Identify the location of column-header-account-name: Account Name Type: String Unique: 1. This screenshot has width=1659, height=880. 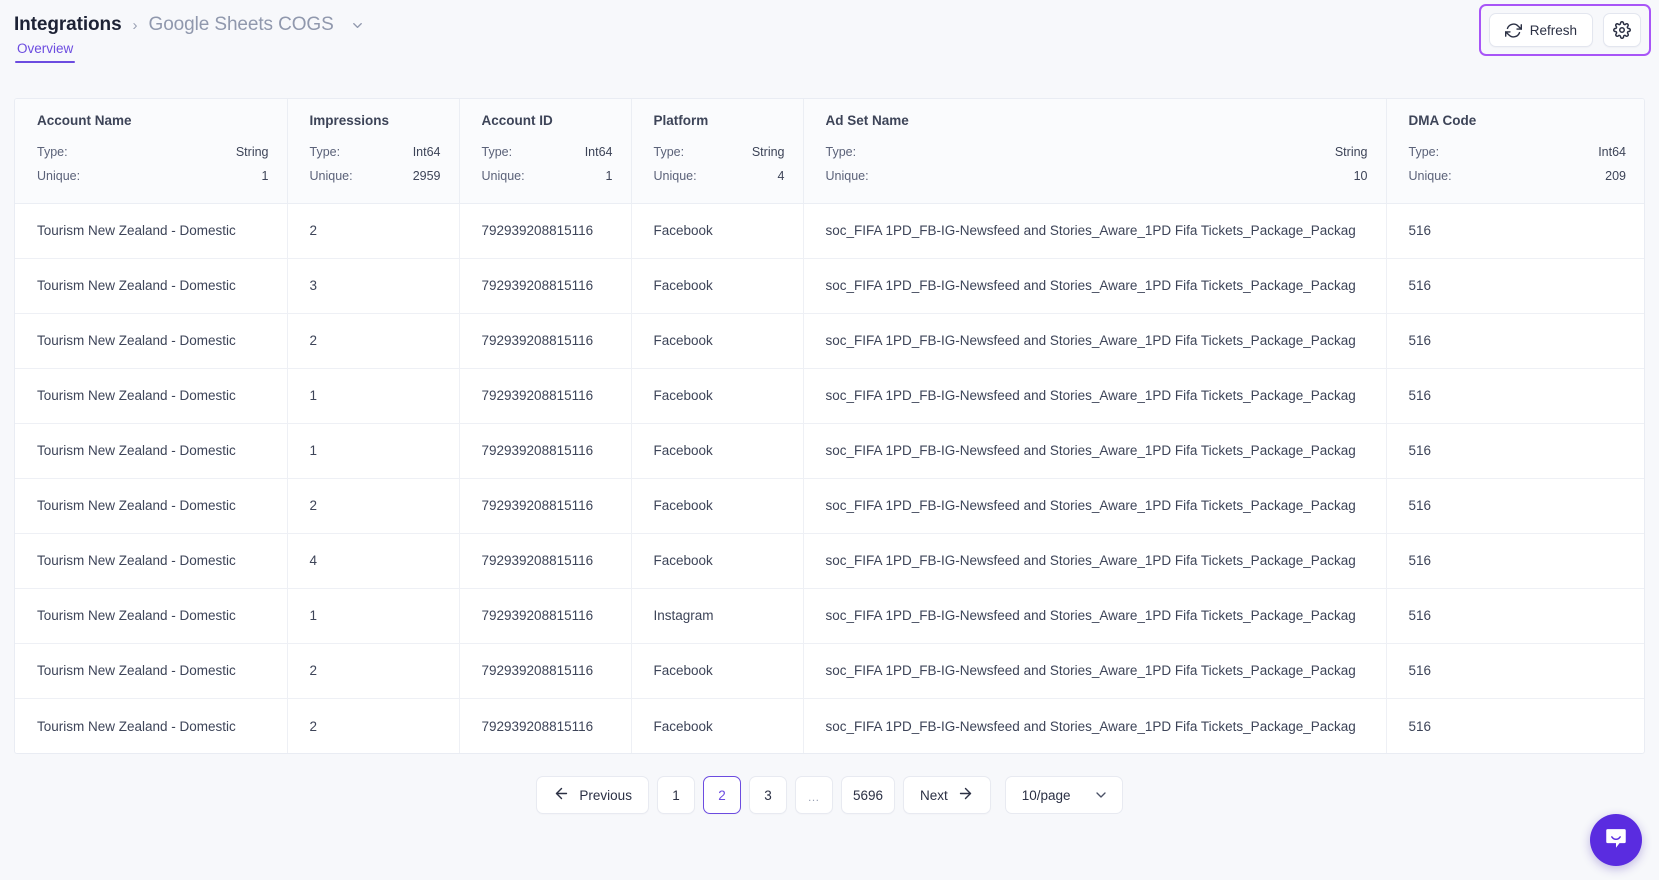
(151, 151).